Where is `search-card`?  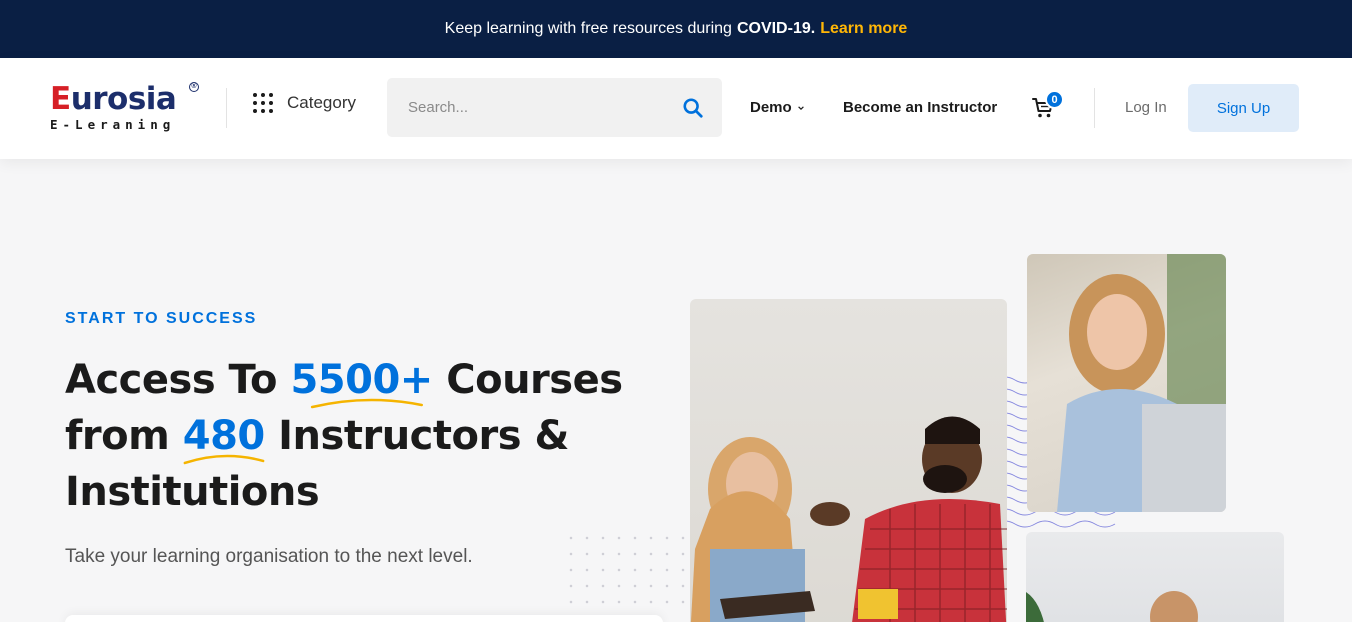
search-card is located at coordinates (364, 618).